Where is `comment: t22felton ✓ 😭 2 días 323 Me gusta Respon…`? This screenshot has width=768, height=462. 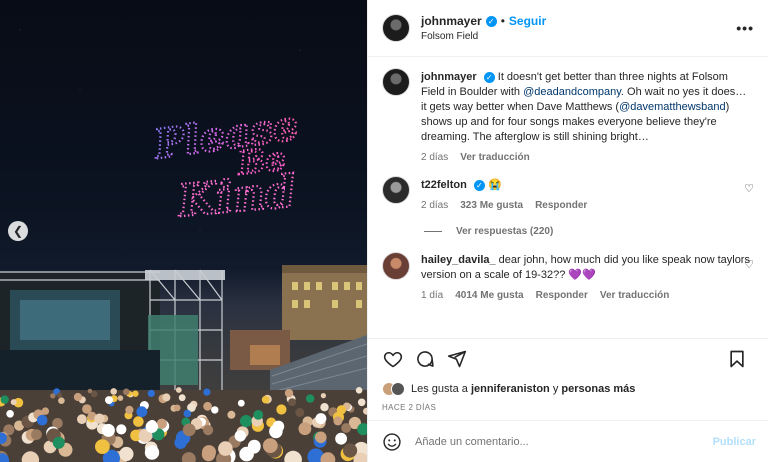
comment: t22felton ✓ 😭 2 días 323 Me gusta Respon… is located at coordinates (568, 193).